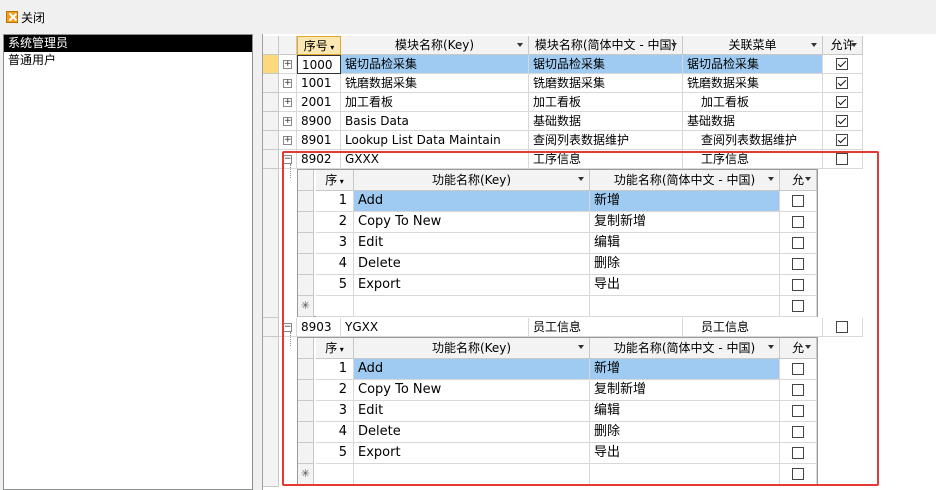 This screenshot has height=490, width=936. Describe the element at coordinates (753, 83) in the screenshot. I see `cell-menu: 铣磨数据采集` at that location.